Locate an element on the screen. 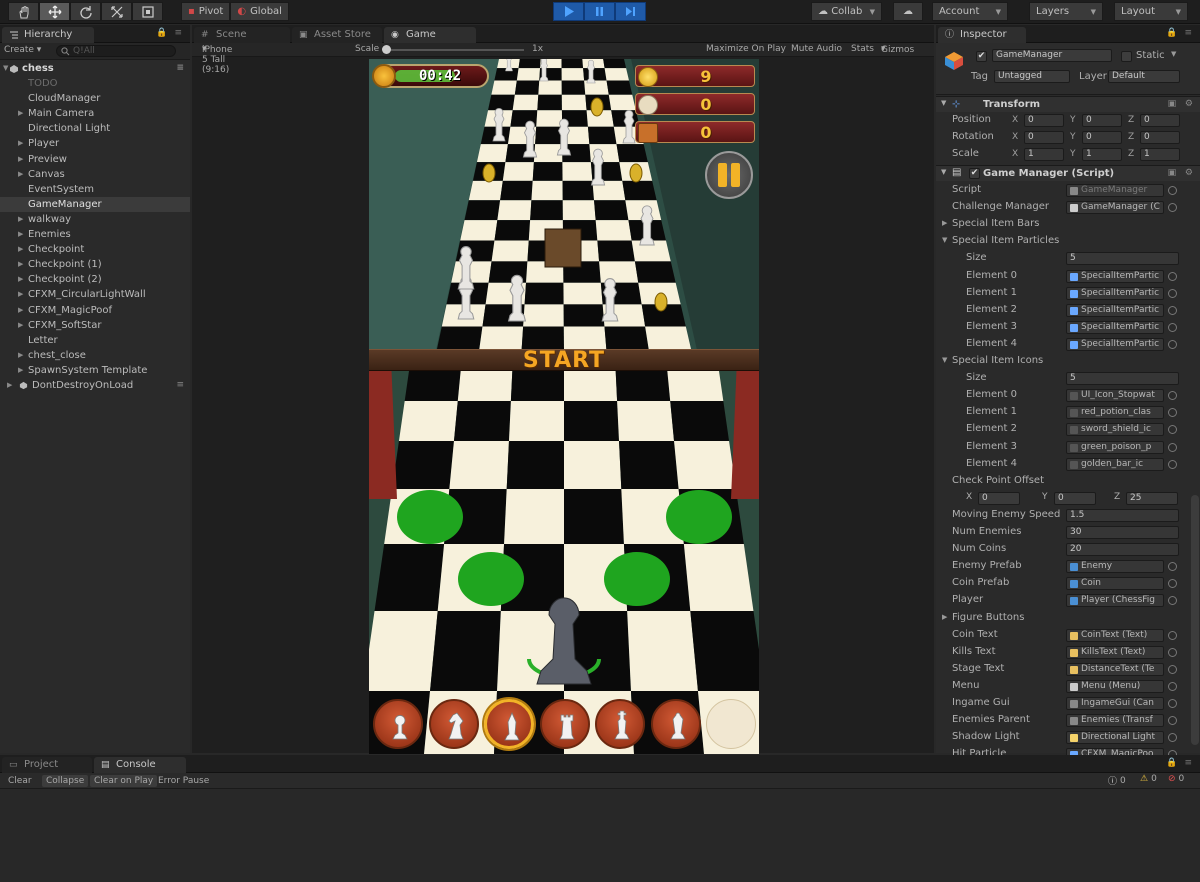 The height and width of the screenshot is (882, 1200). icons-size-row-field: 5 is located at coordinates (1122, 379).